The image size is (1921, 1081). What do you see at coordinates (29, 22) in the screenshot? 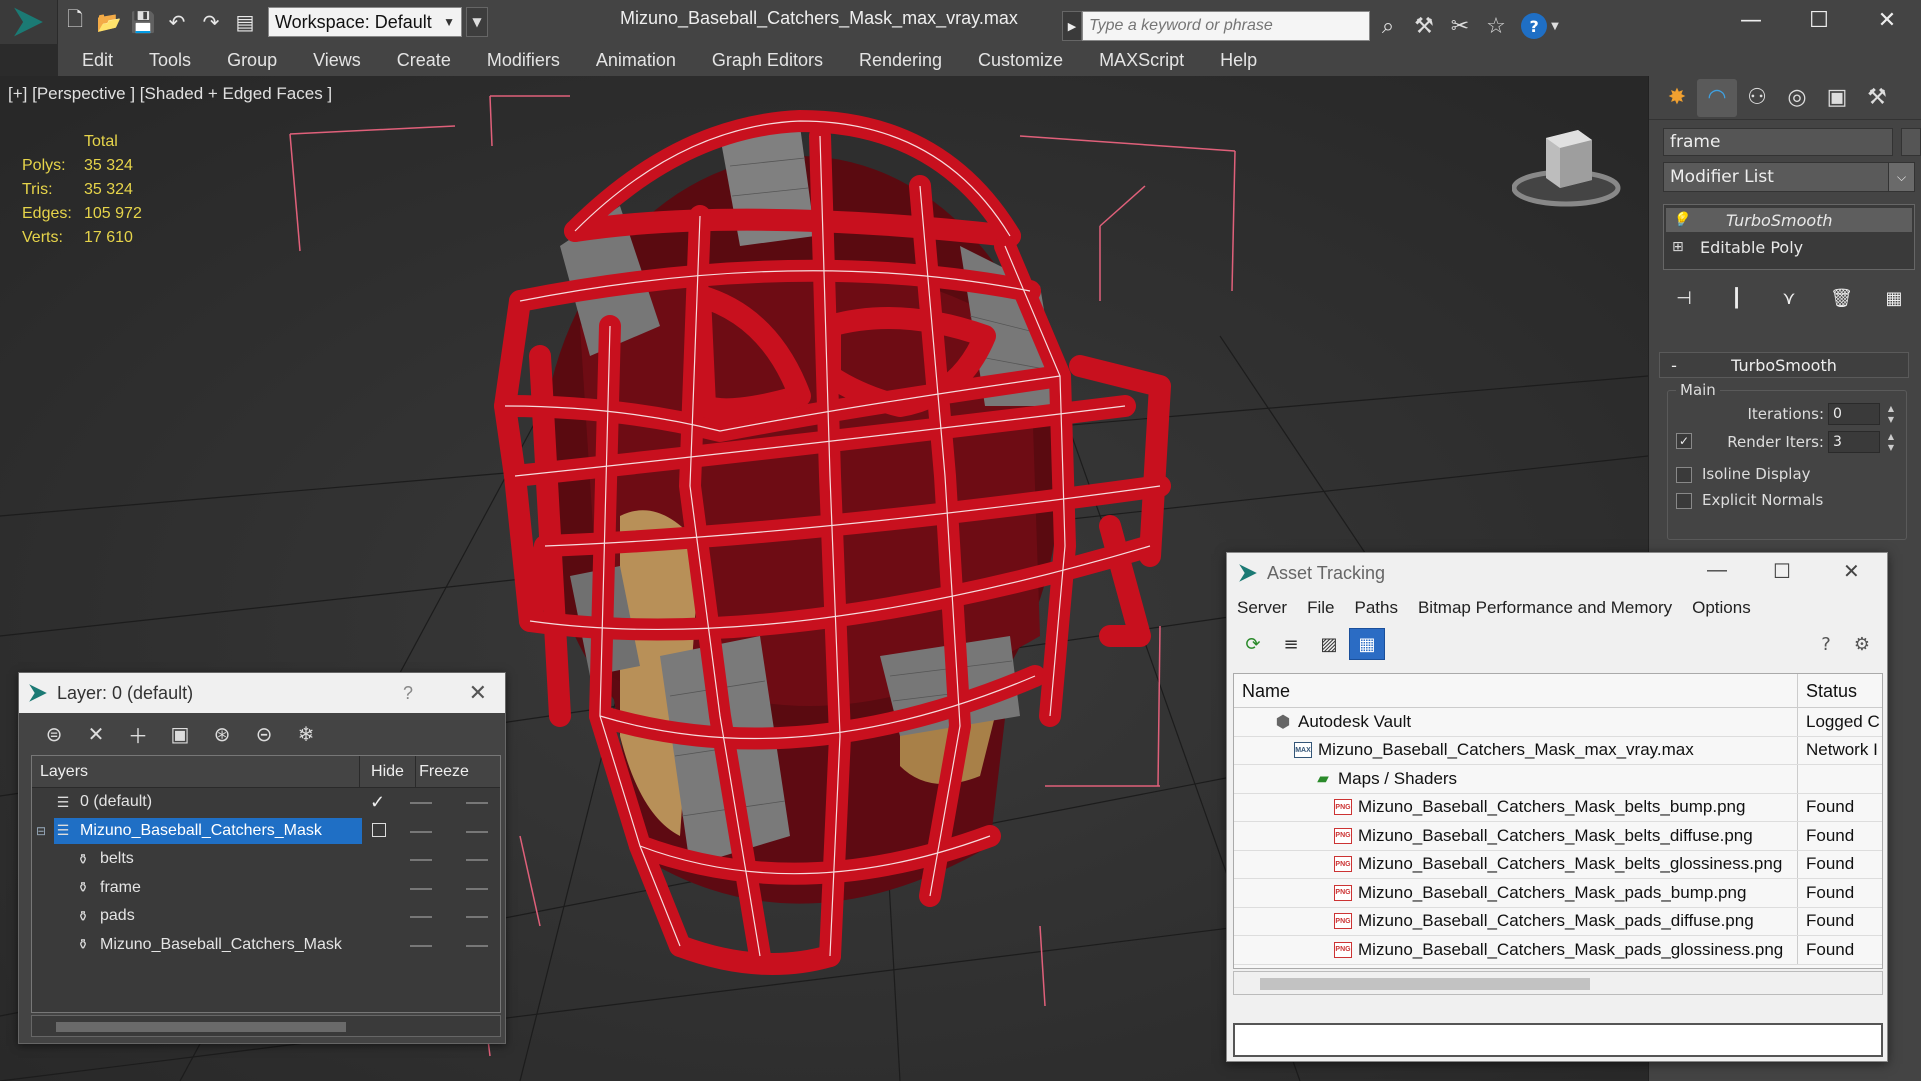
I see `app-logo-icon` at bounding box center [29, 22].